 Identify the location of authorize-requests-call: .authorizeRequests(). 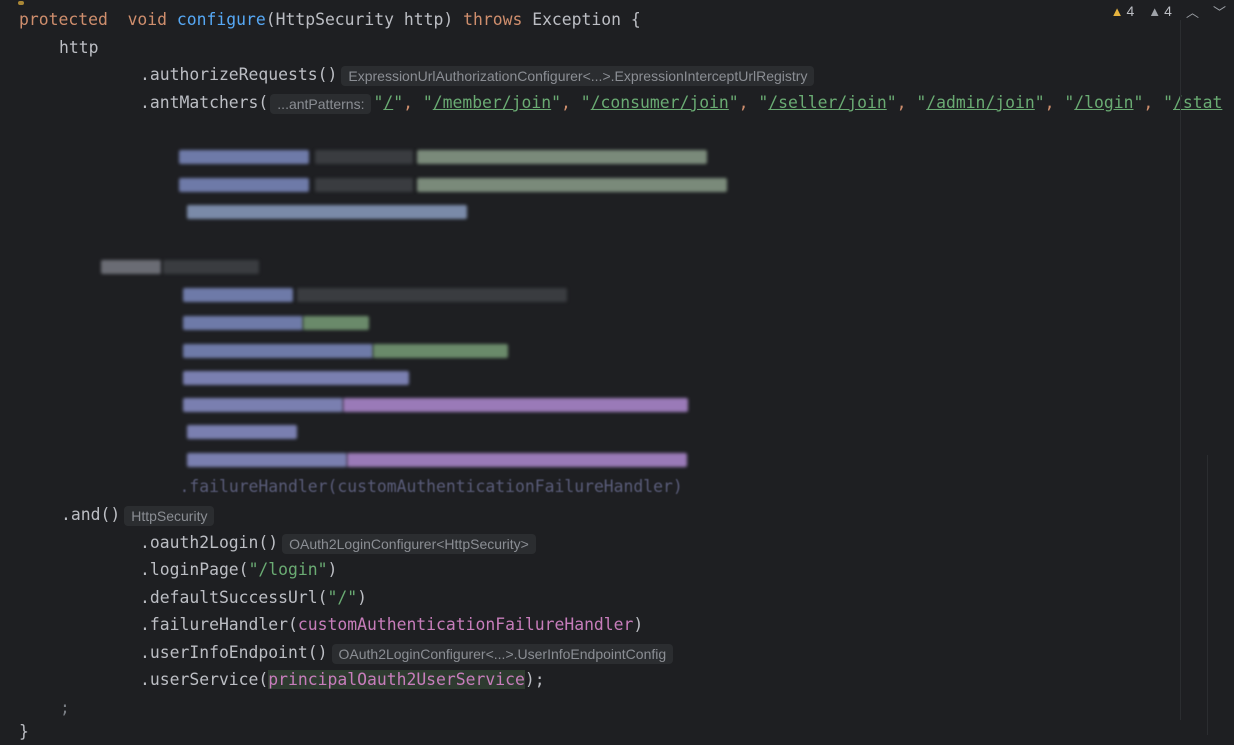
(239, 74).